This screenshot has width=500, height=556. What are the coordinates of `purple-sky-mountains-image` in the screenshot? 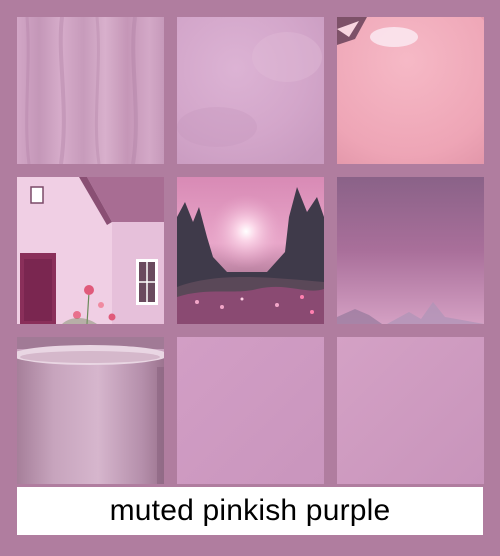 It's located at (410, 250).